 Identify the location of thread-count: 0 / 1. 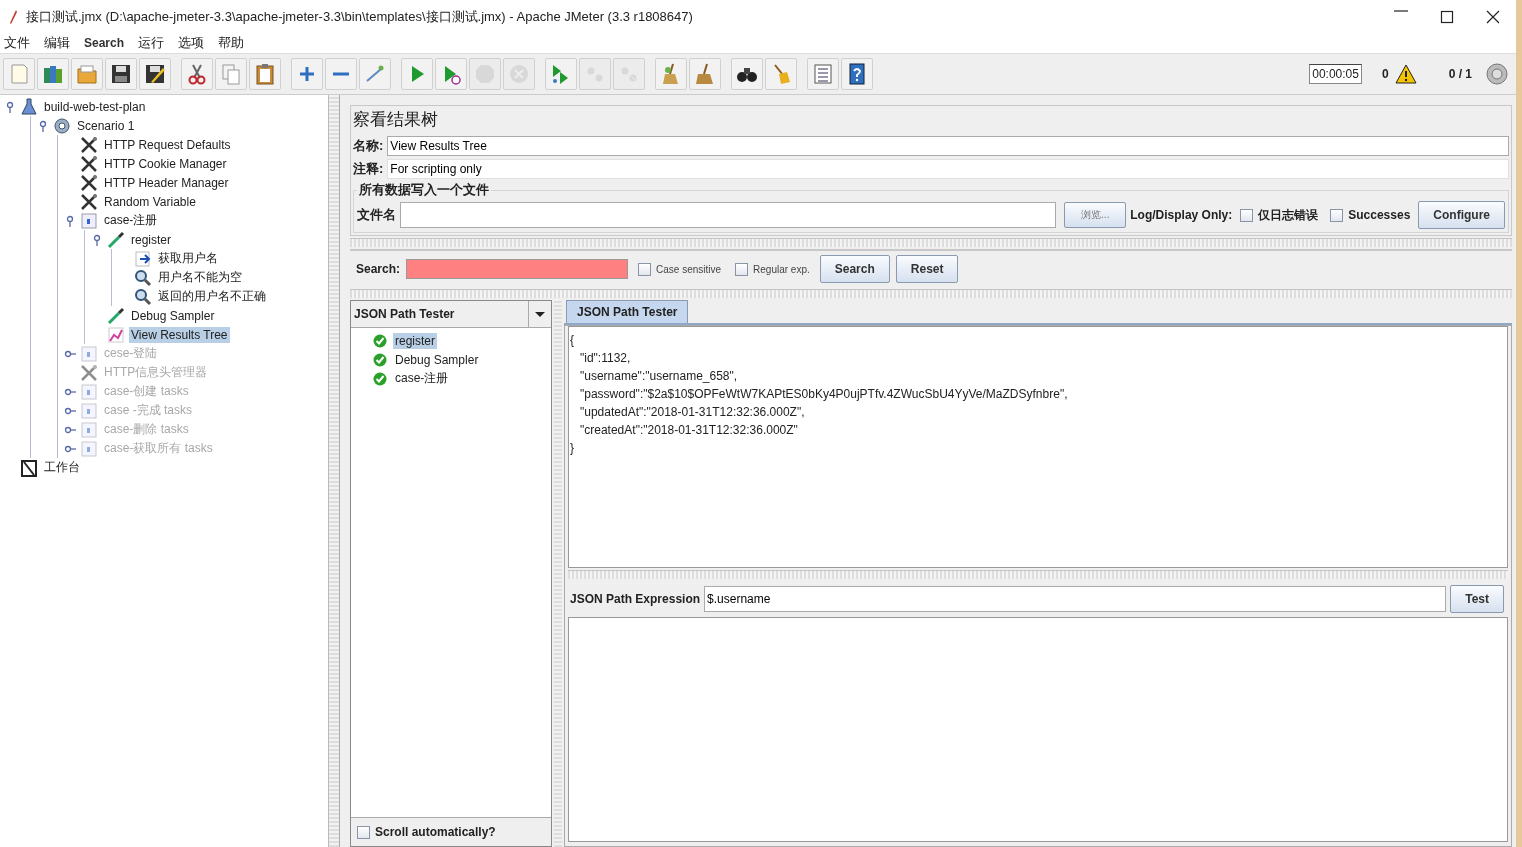
(1460, 74).